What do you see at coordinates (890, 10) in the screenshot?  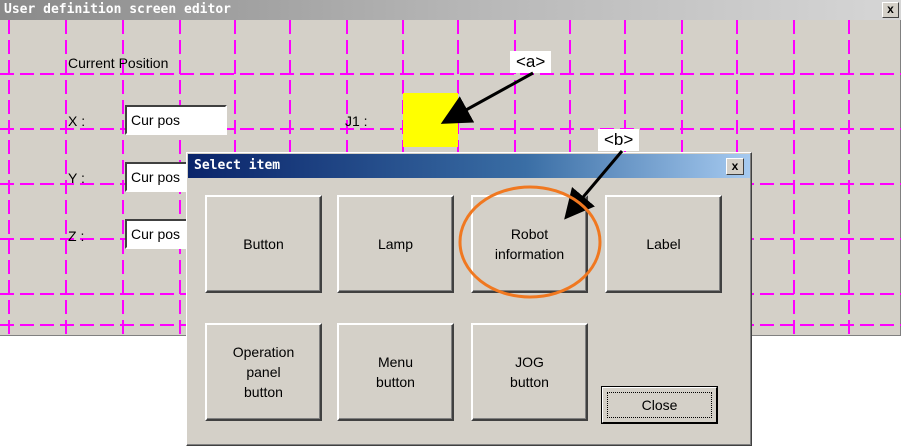 I see `editor-close-button: x` at bounding box center [890, 10].